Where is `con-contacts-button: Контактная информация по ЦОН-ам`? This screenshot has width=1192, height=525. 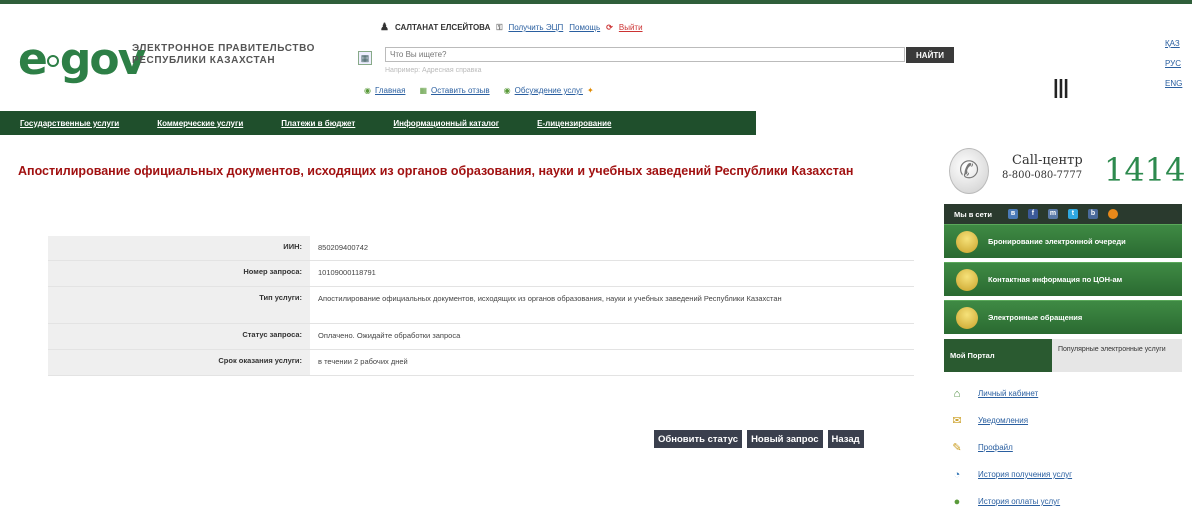
con-contacts-button: Контактная информация по ЦОН-ам is located at coordinates (1063, 279).